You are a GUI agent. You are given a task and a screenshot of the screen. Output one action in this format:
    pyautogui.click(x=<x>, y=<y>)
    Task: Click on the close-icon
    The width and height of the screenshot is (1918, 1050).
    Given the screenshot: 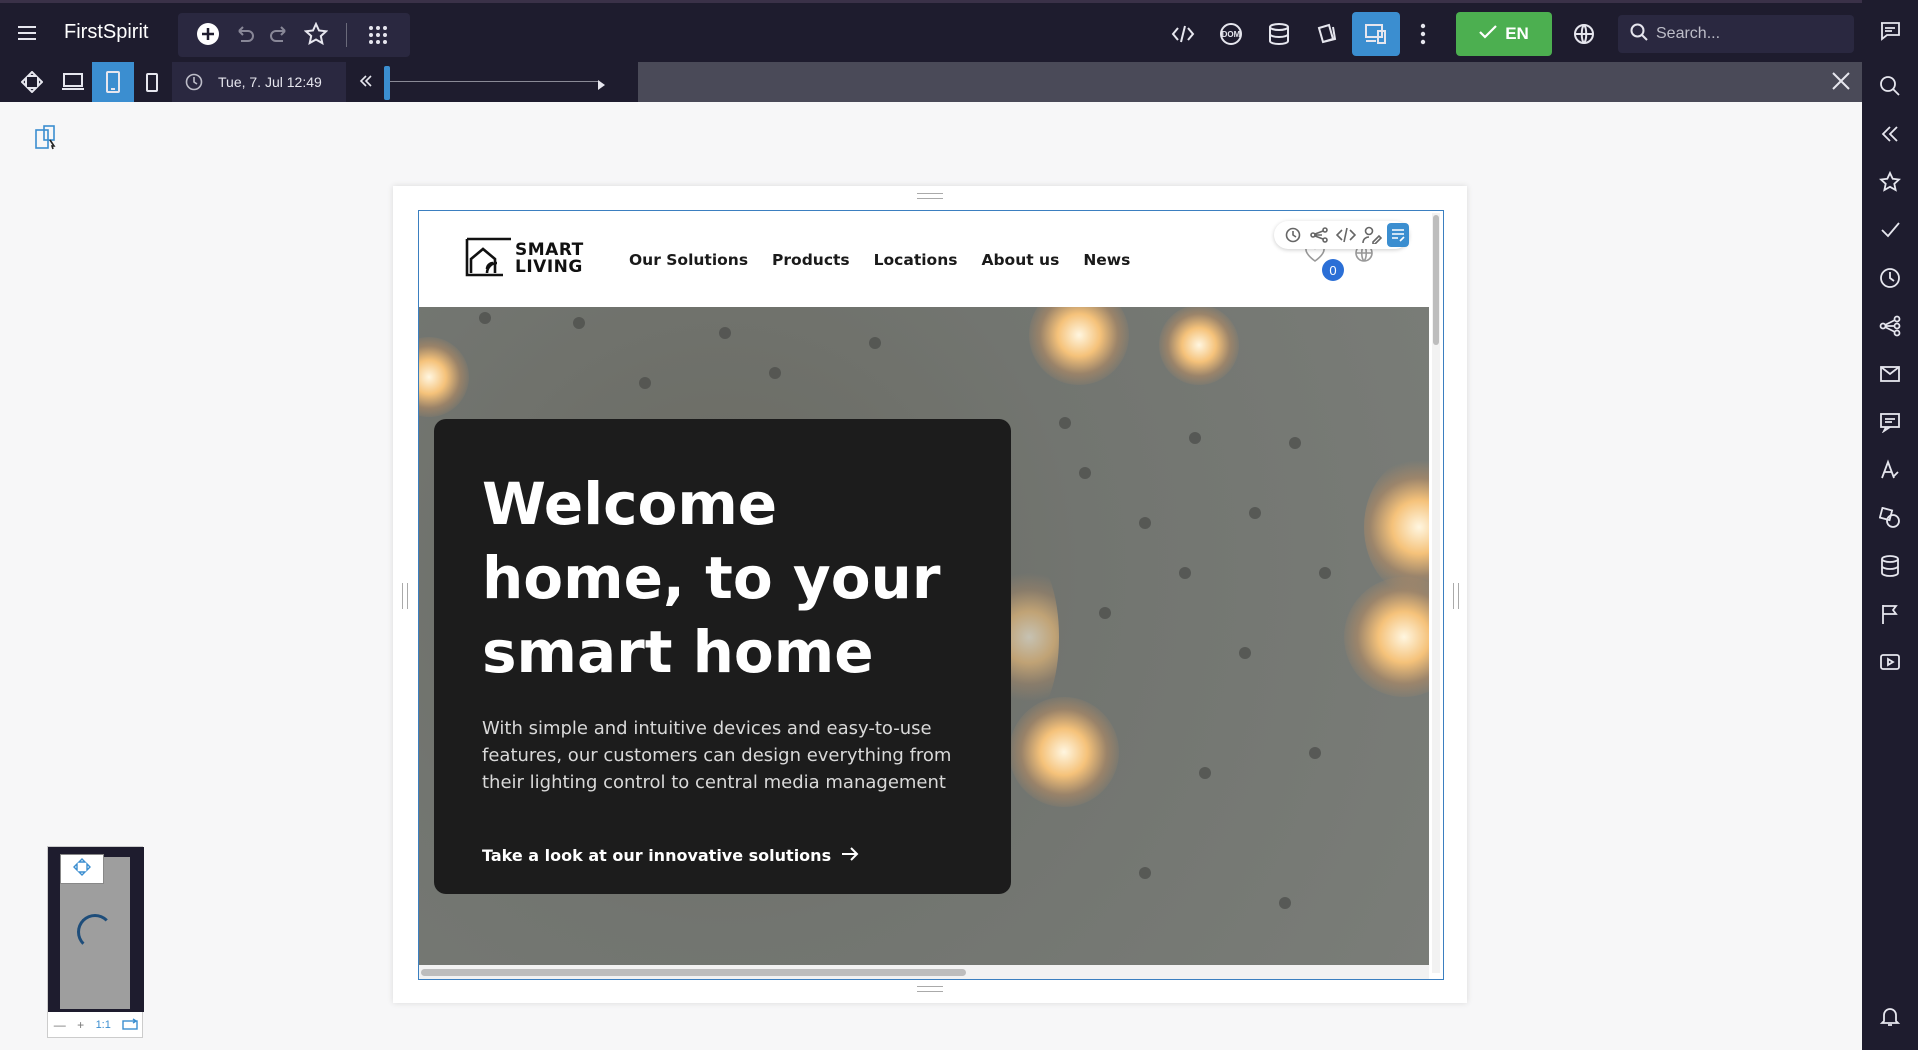 What is the action you would take?
    pyautogui.click(x=1841, y=81)
    